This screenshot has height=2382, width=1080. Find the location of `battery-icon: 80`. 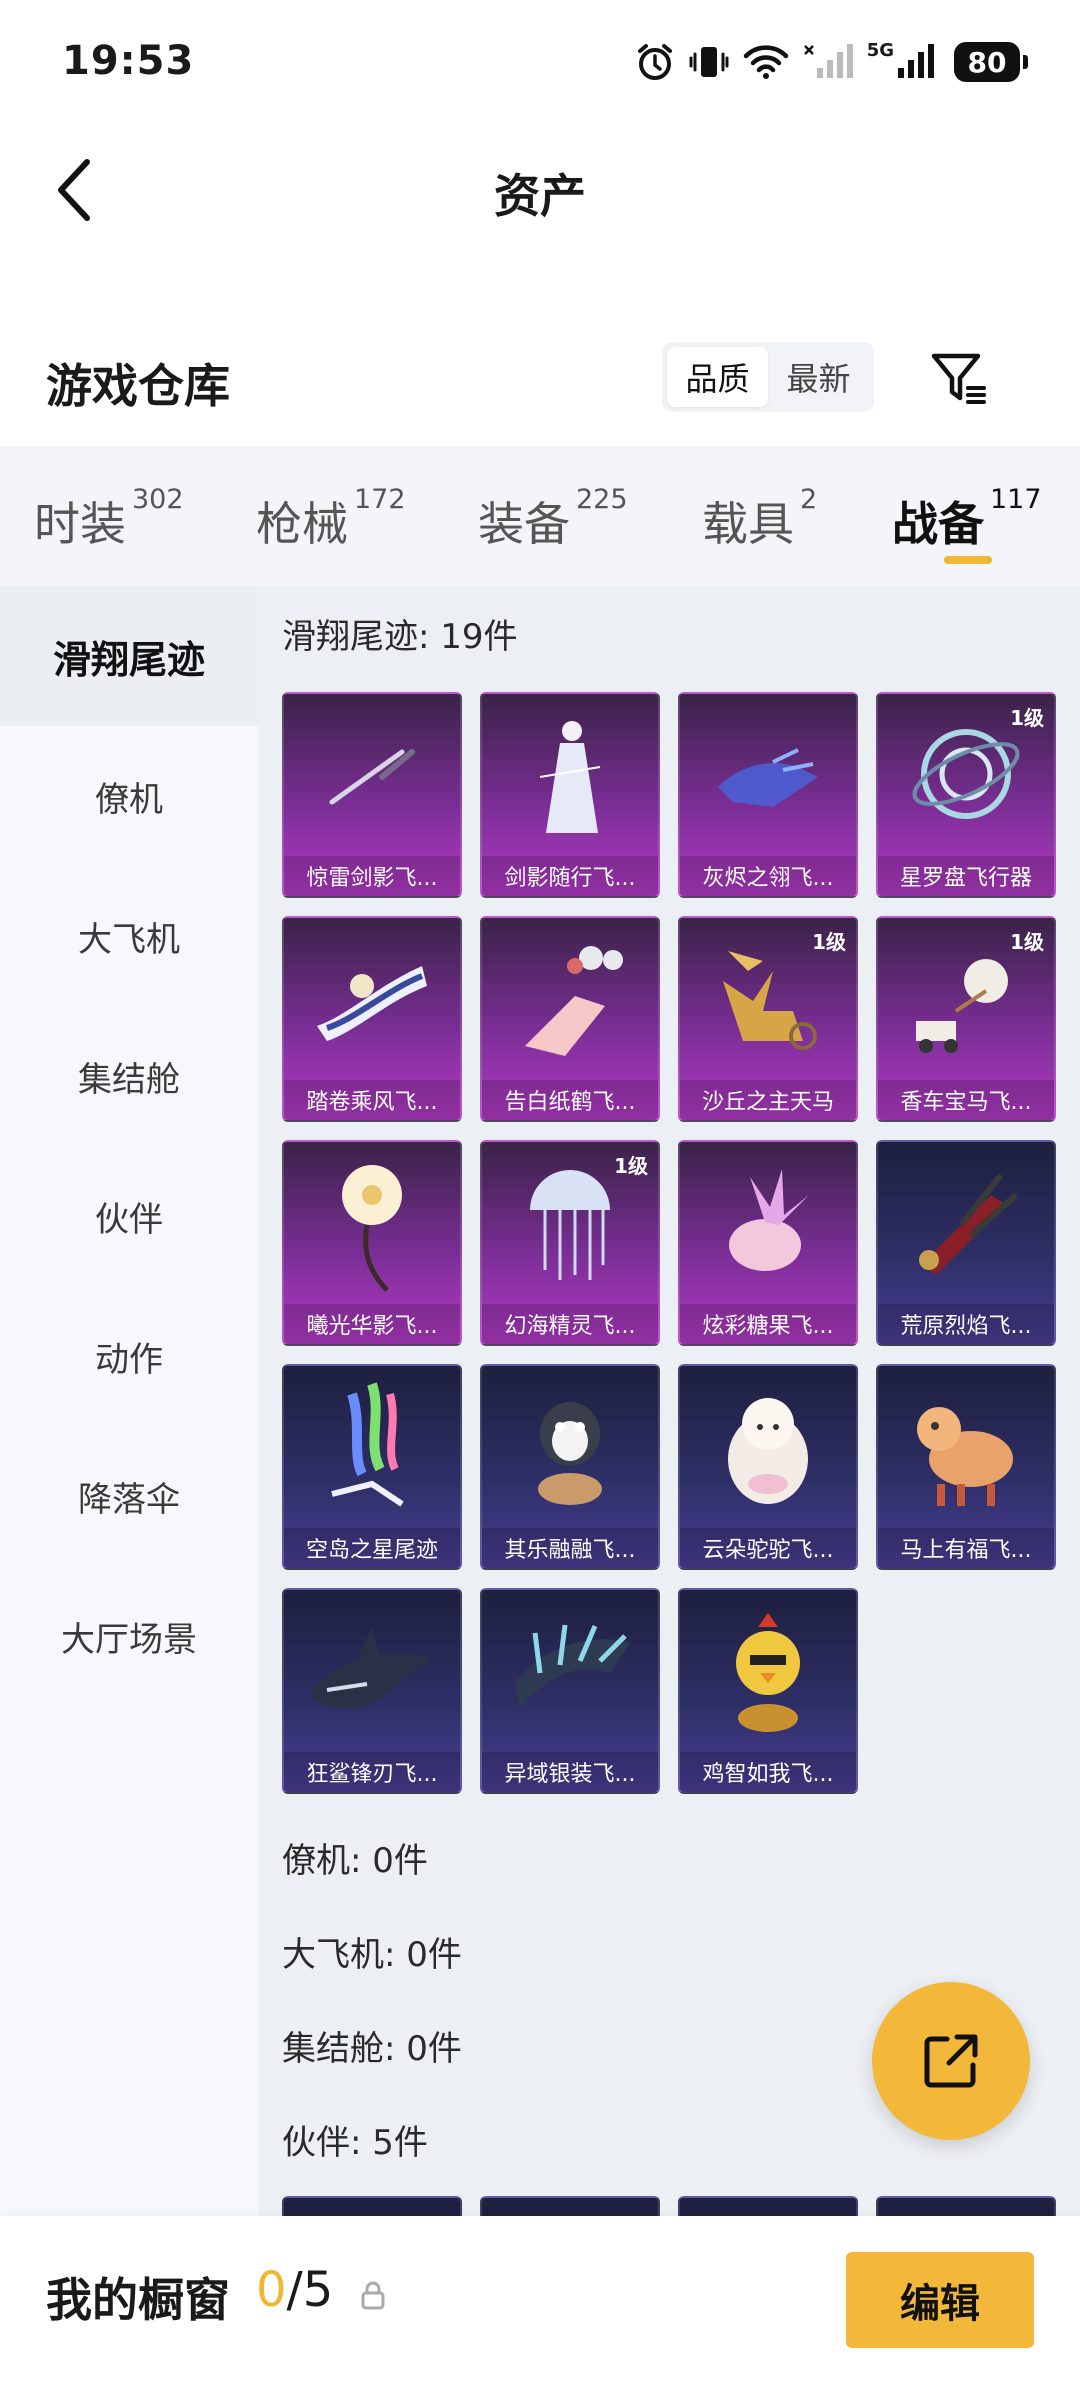

battery-icon: 80 is located at coordinates (991, 62).